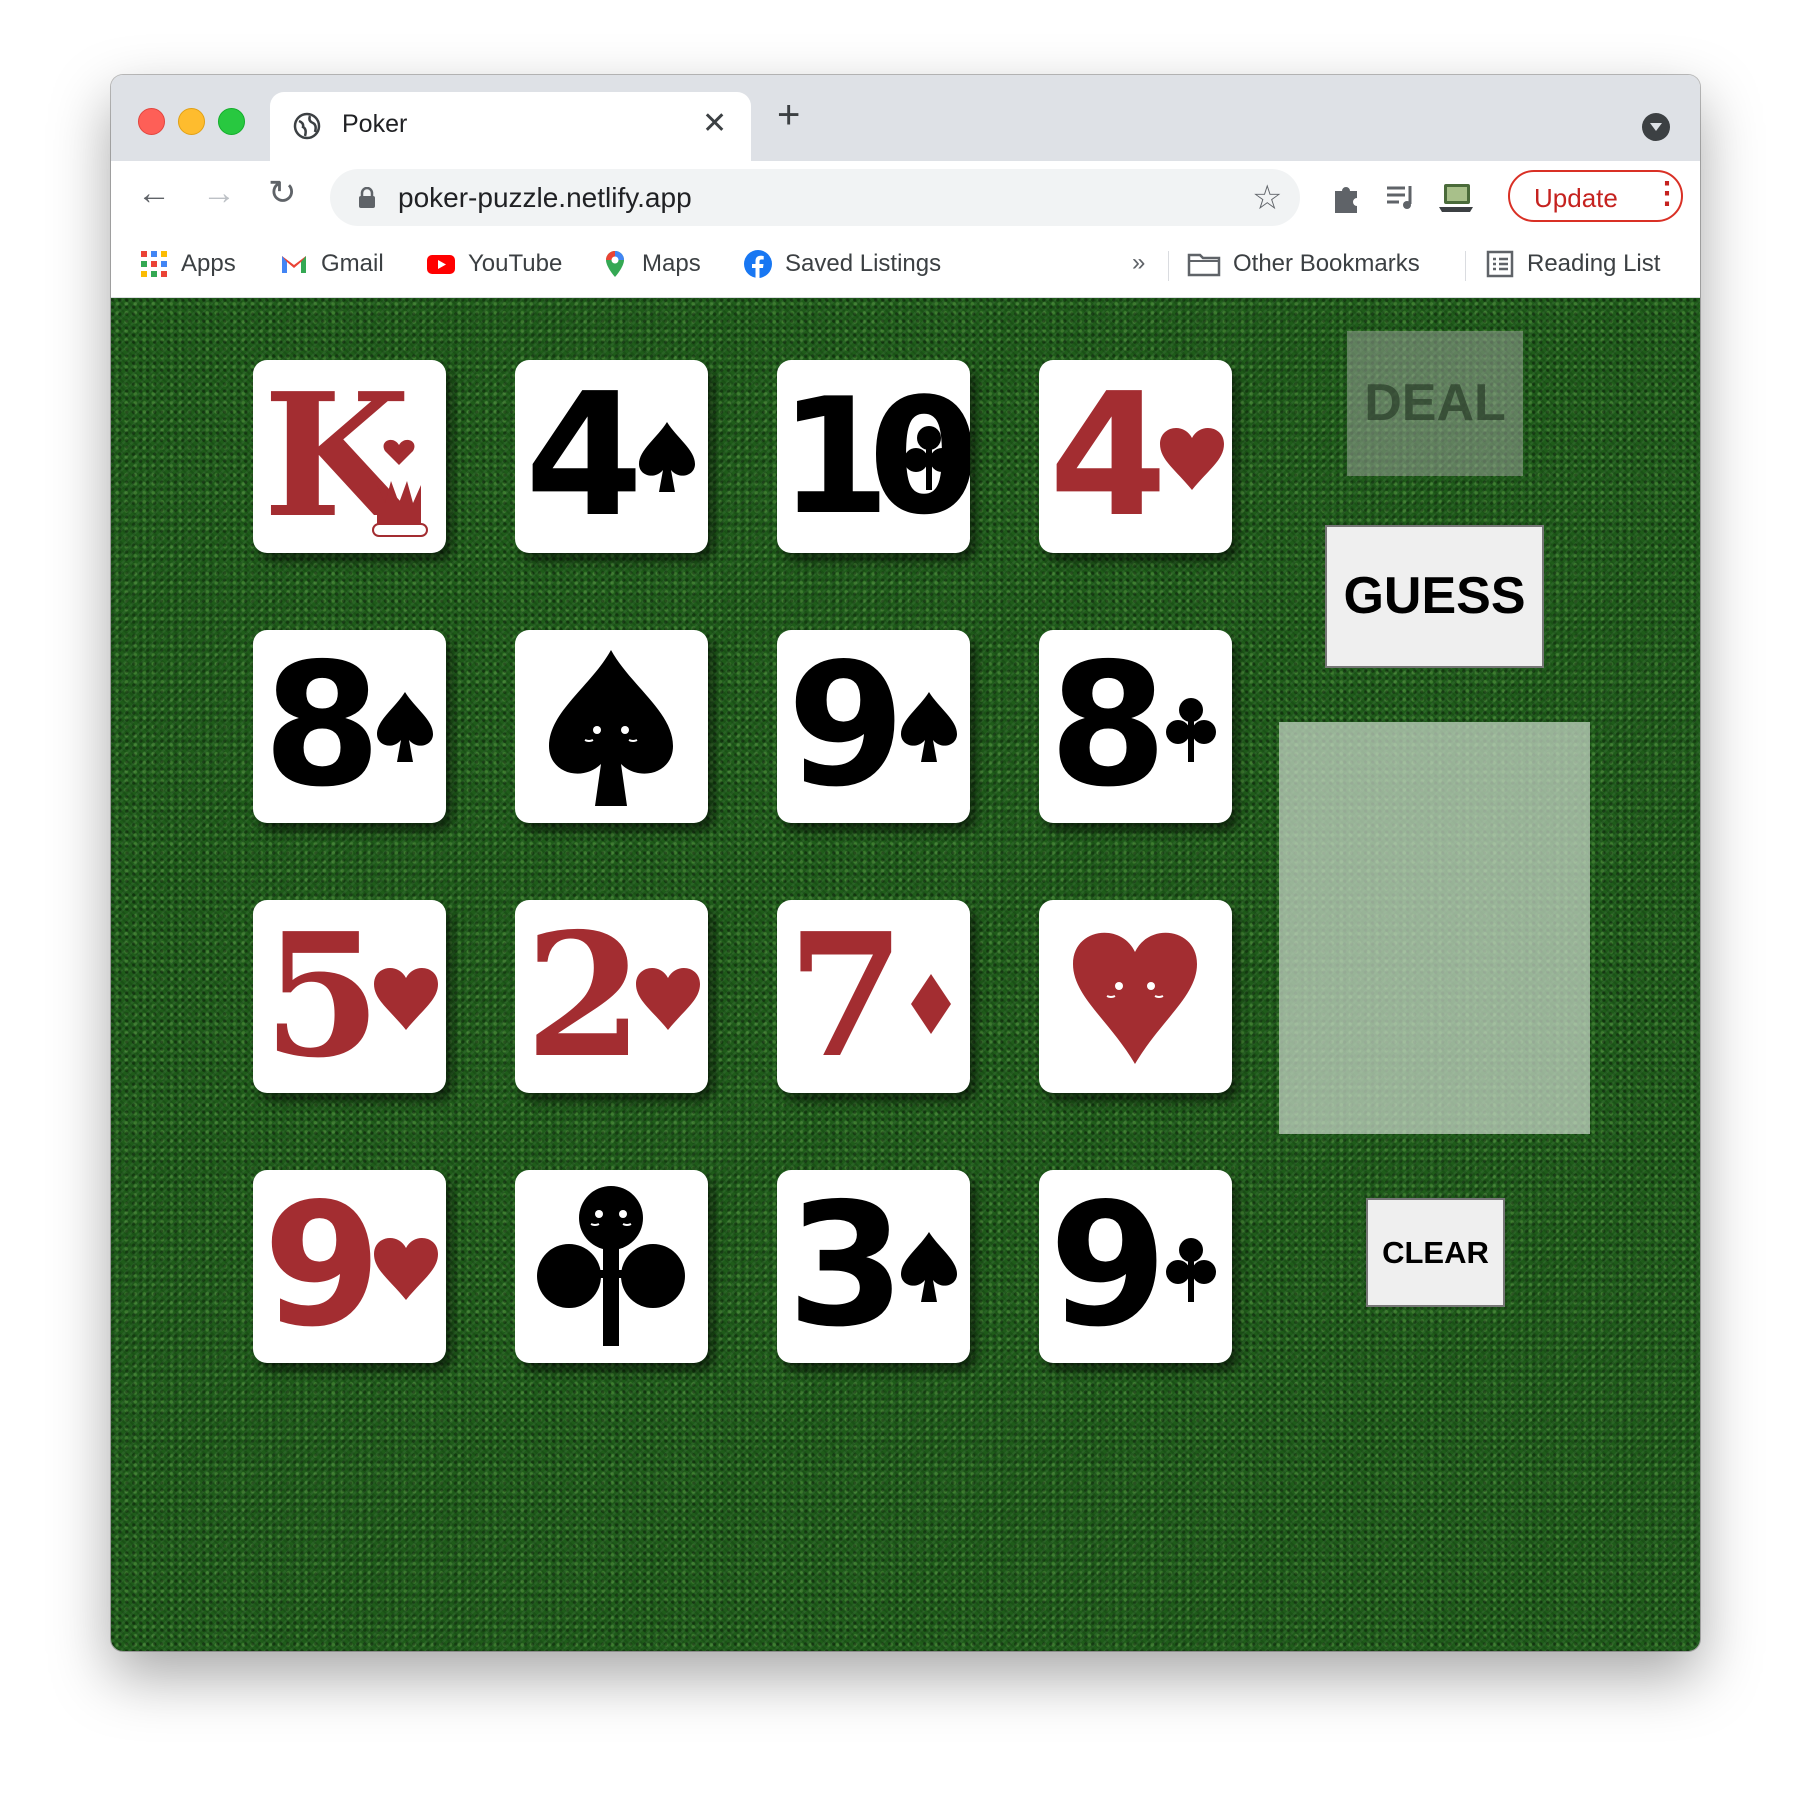 The width and height of the screenshot is (1808, 1794). I want to click on bookmarks-overflow-icon: », so click(1138, 265).